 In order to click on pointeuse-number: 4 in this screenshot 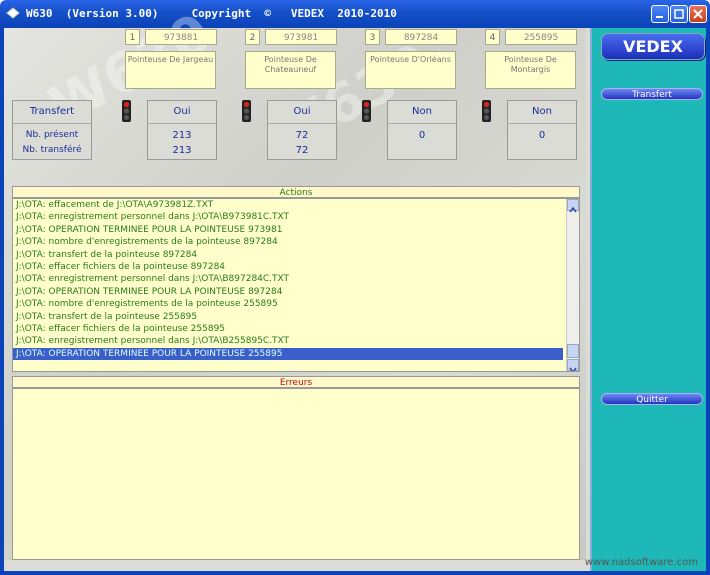, I will do `click(492, 37)`.